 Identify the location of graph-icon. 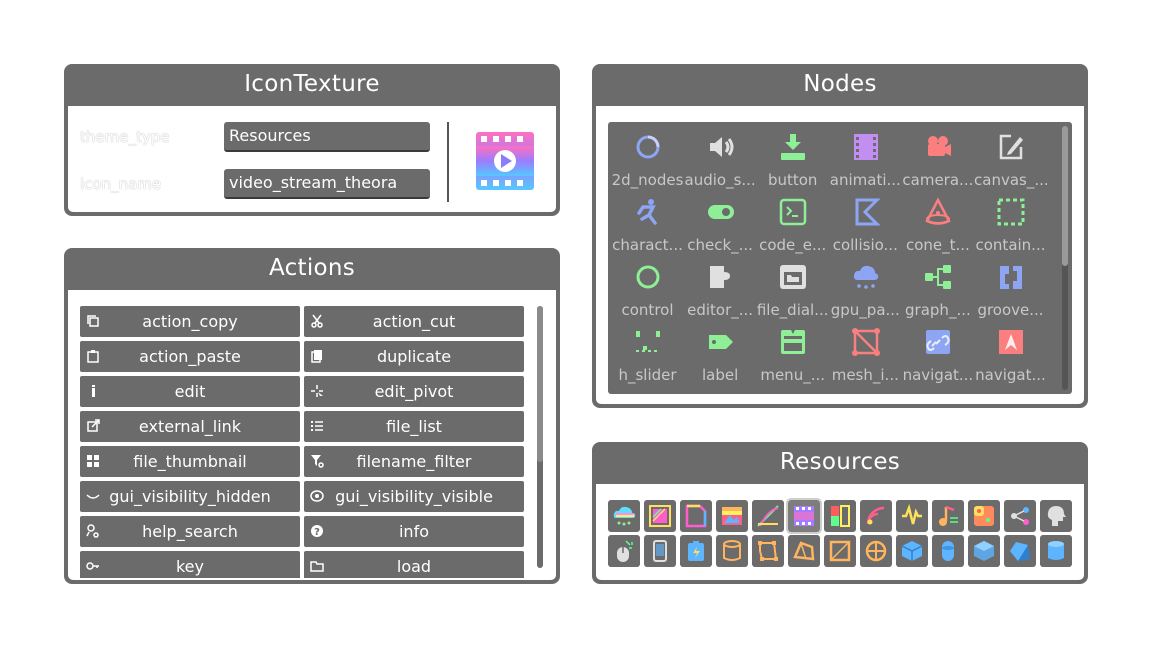
(938, 277).